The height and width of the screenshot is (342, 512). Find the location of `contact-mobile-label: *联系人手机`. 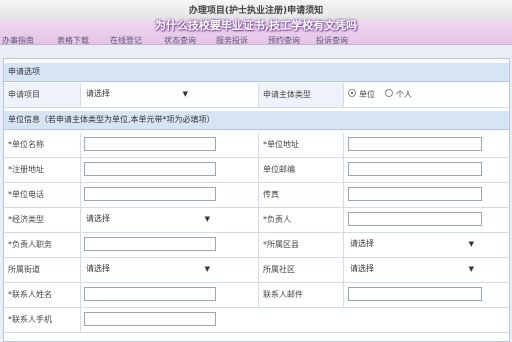

contact-mobile-label: *联系人手机 is located at coordinates (30, 319).